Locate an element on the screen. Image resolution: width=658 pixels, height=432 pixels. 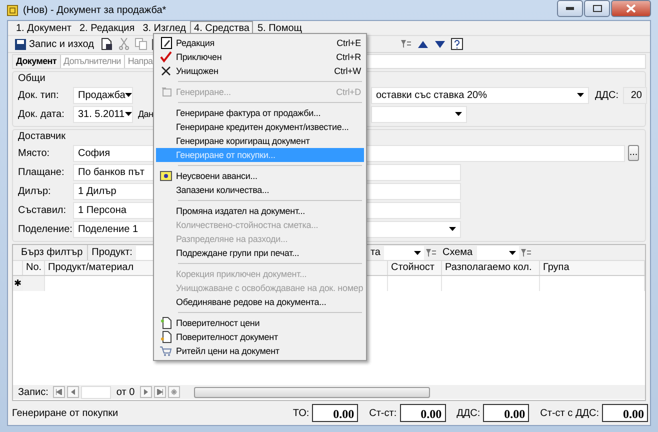
total-label: ТО: is located at coordinates (301, 413).